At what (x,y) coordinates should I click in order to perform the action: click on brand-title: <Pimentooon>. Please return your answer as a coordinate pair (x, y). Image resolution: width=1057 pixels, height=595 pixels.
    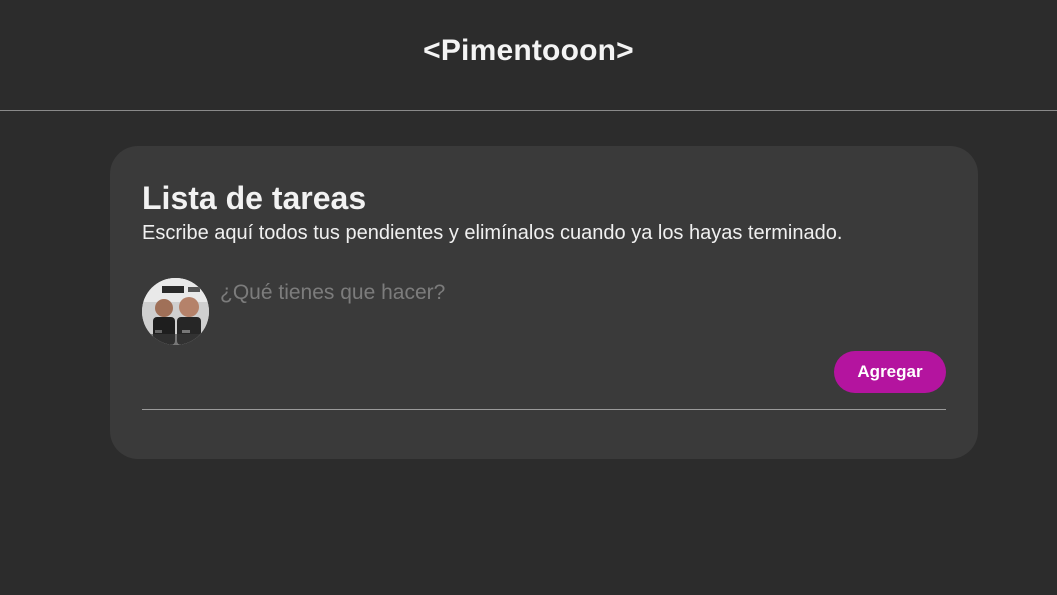
    Looking at the image, I should click on (528, 50).